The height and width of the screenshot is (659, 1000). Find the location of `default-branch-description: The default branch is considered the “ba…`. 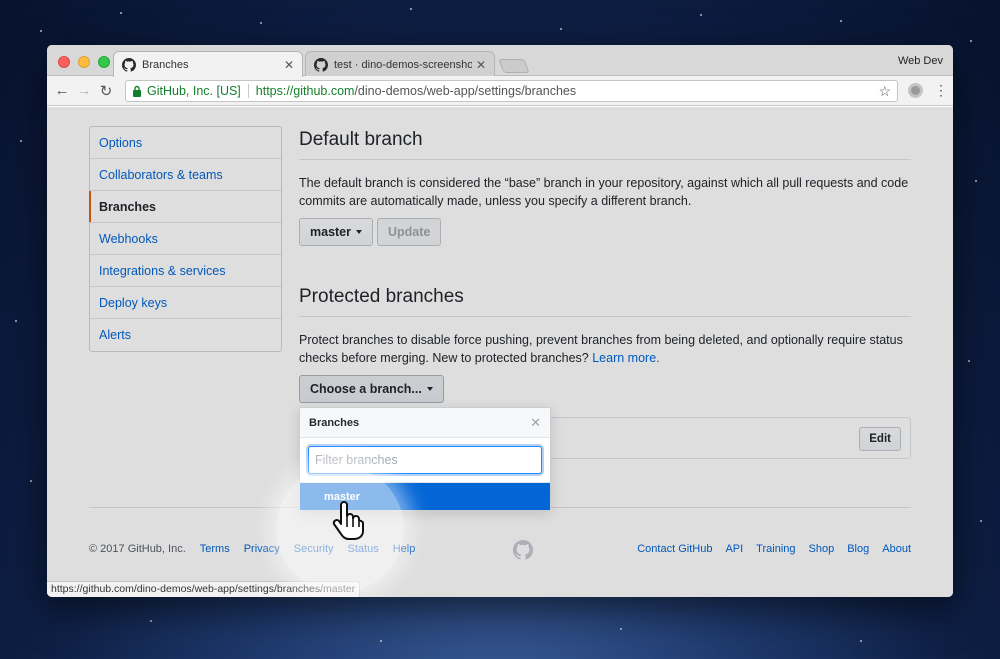

default-branch-description: The default branch is considered the “ba… is located at coordinates (604, 192).